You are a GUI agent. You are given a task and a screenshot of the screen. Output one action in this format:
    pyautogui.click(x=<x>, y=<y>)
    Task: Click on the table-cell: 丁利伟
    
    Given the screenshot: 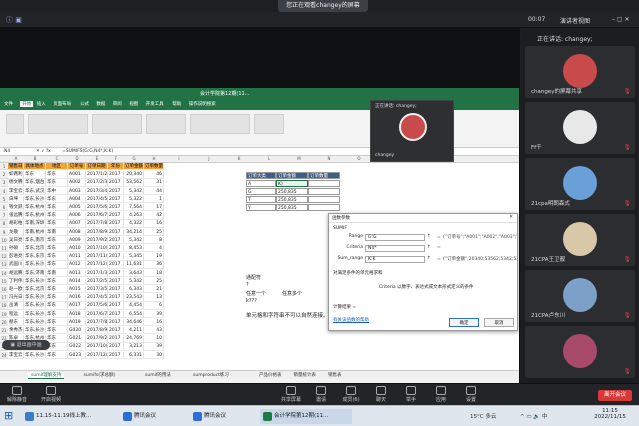 What is the action you would take?
    pyautogui.click(x=16, y=281)
    